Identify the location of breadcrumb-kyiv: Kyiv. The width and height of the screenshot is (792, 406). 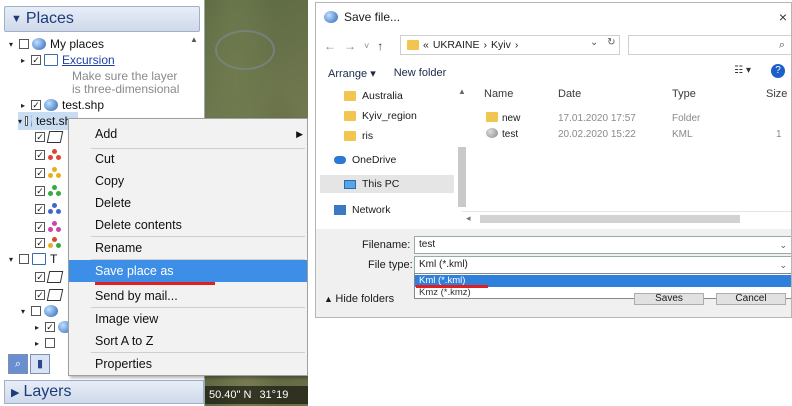
(501, 45).